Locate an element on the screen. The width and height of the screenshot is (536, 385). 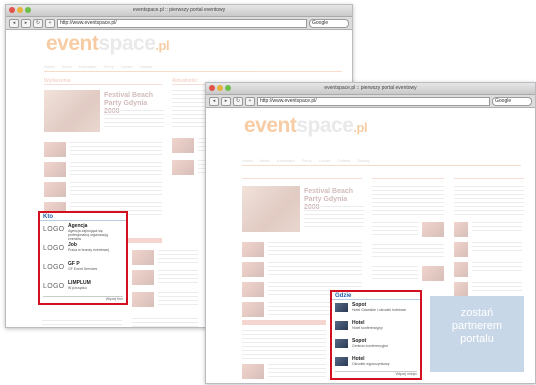
logo-tld: .pl is located at coordinates (360, 127).